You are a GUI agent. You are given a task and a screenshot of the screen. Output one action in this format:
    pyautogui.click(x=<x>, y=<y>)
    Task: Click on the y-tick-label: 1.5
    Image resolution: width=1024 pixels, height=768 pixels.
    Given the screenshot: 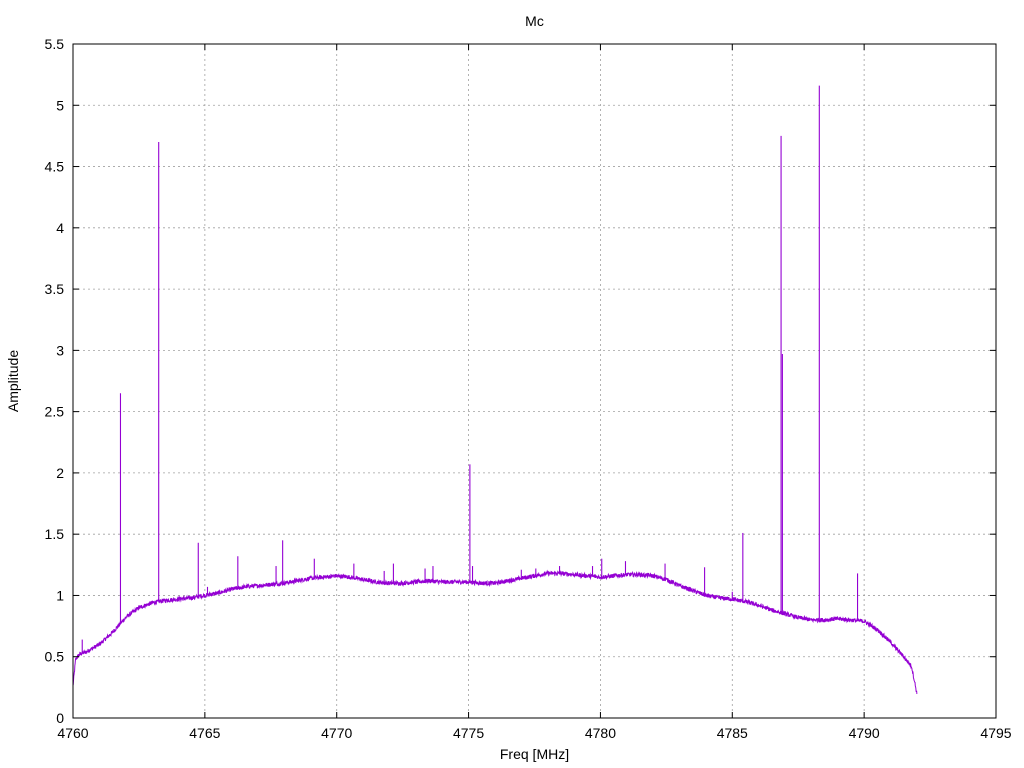 What is the action you would take?
    pyautogui.click(x=55, y=534)
    